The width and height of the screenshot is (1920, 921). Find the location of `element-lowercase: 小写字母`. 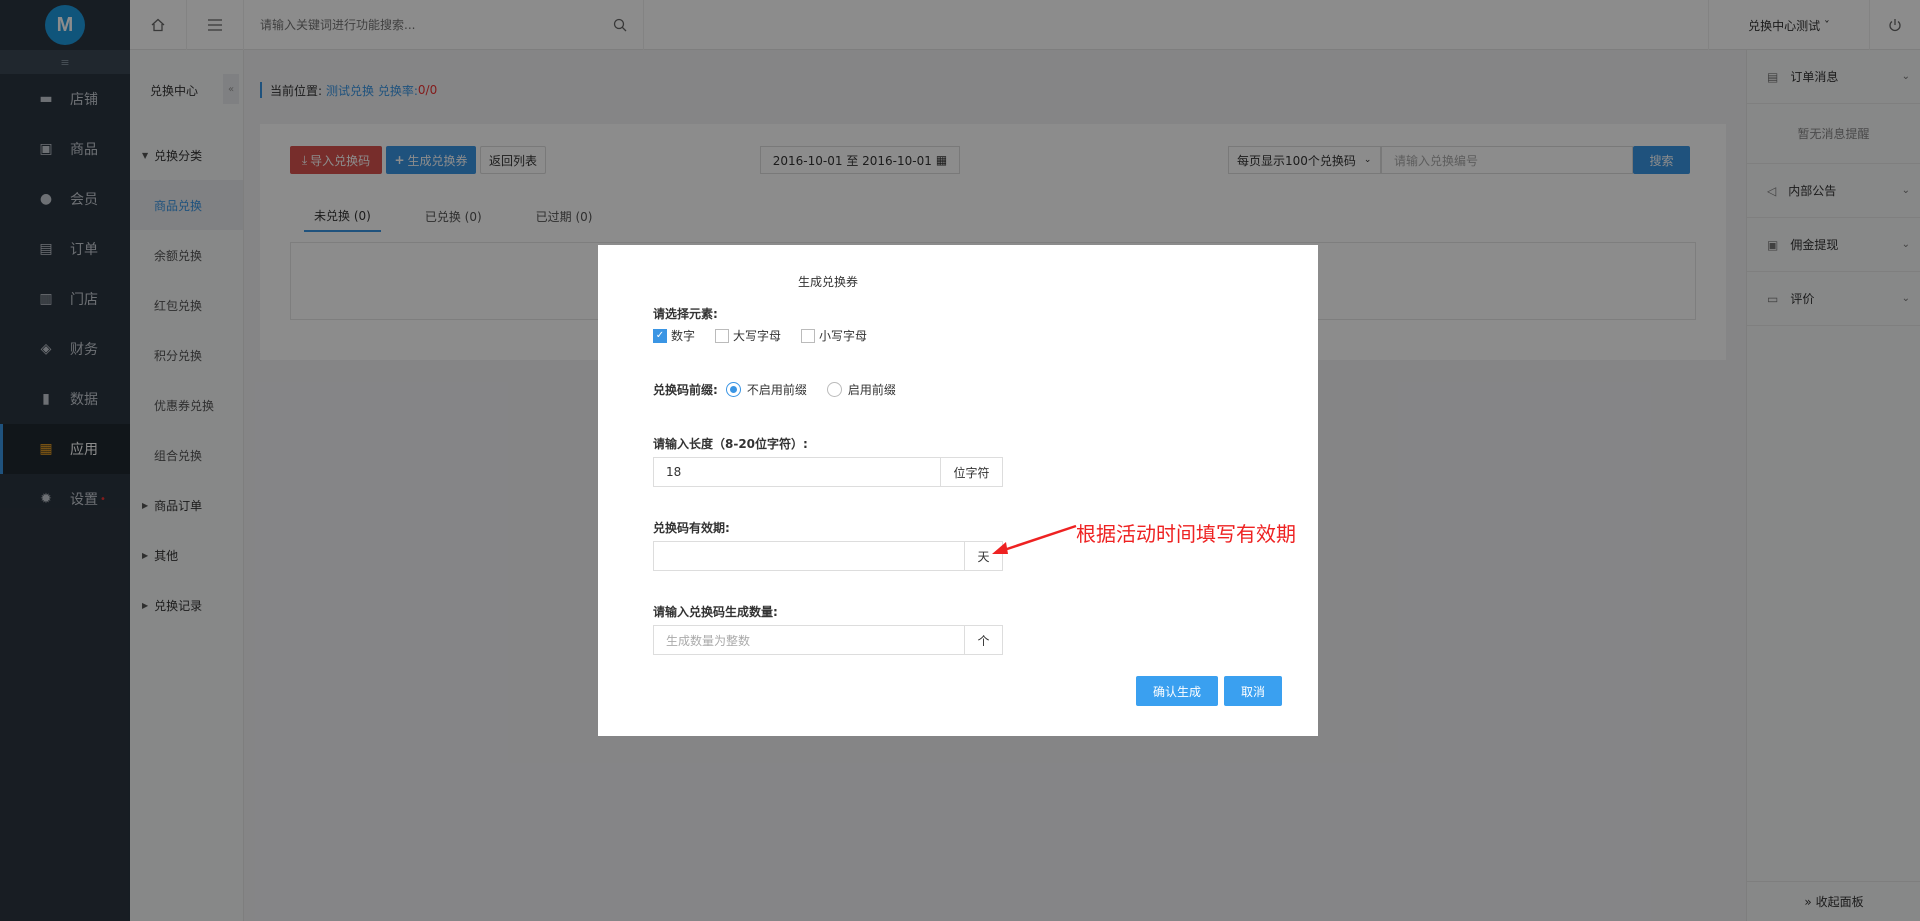

element-lowercase: 小写字母 is located at coordinates (834, 335).